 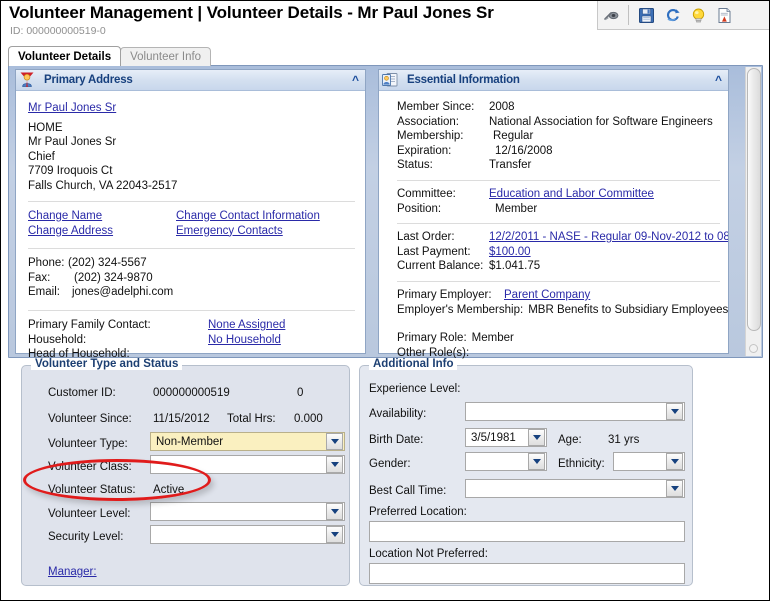 I want to click on change-name-link: Change Name, so click(x=65, y=216).